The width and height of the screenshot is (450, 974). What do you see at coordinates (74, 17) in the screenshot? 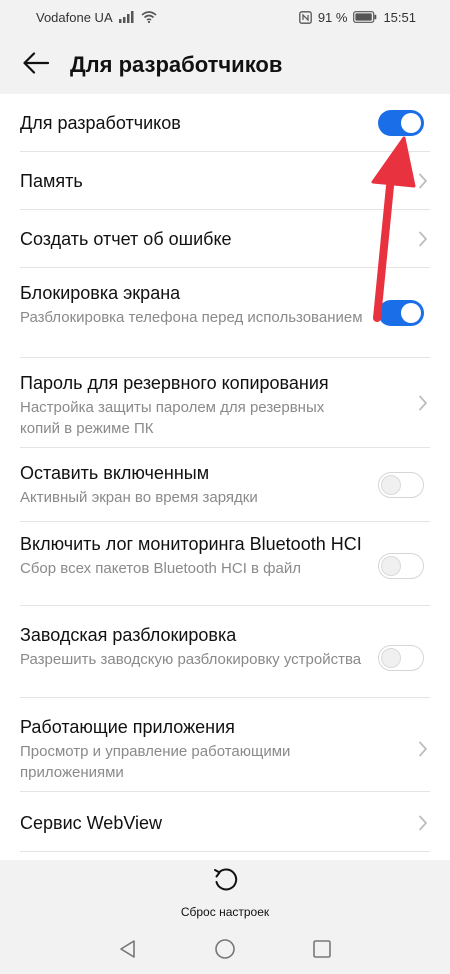
I see `carrier-name: Vodafone UA` at bounding box center [74, 17].